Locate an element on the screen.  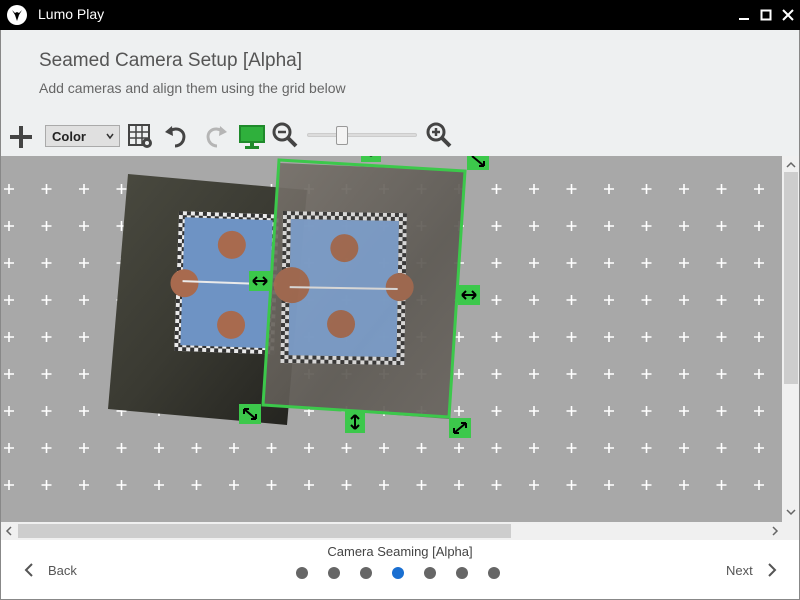
vertical-scroll-thumb is located at coordinates (791, 278).